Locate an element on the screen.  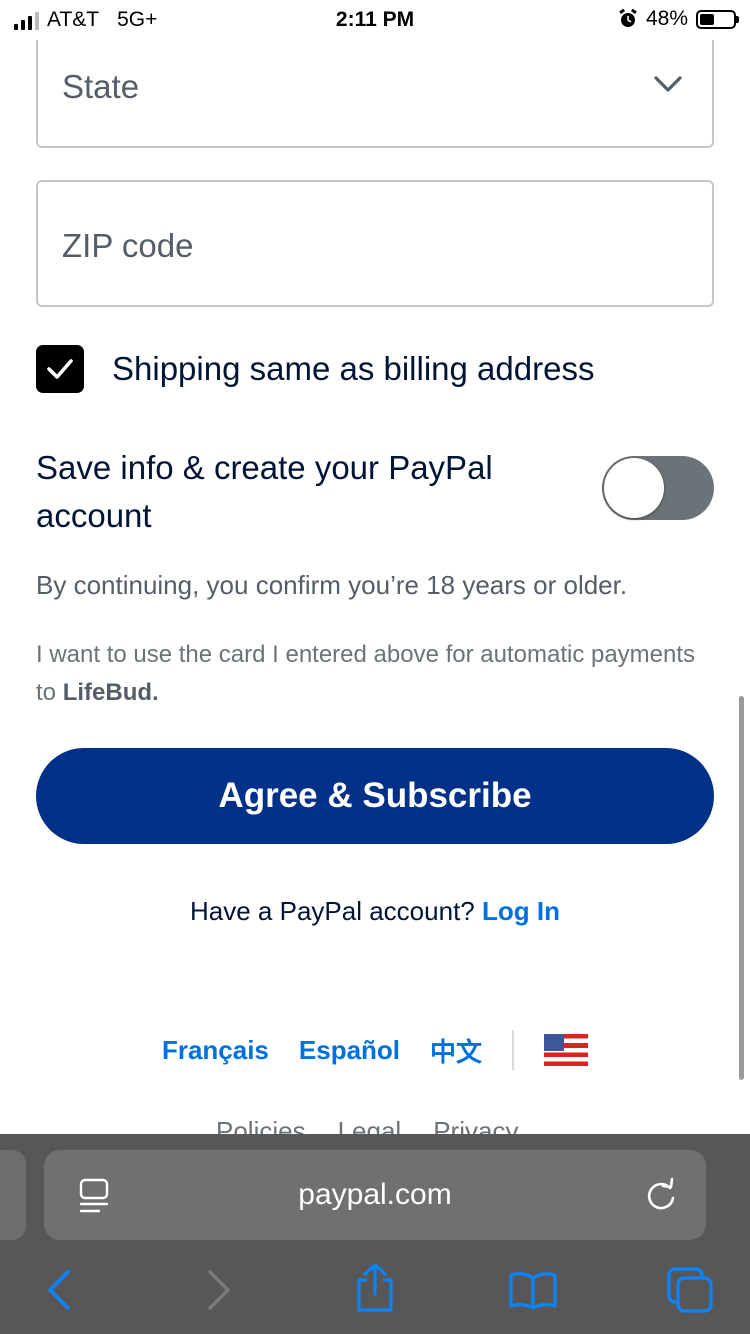
shipping-same-label: Shipping same as billing address is located at coordinates (353, 369).